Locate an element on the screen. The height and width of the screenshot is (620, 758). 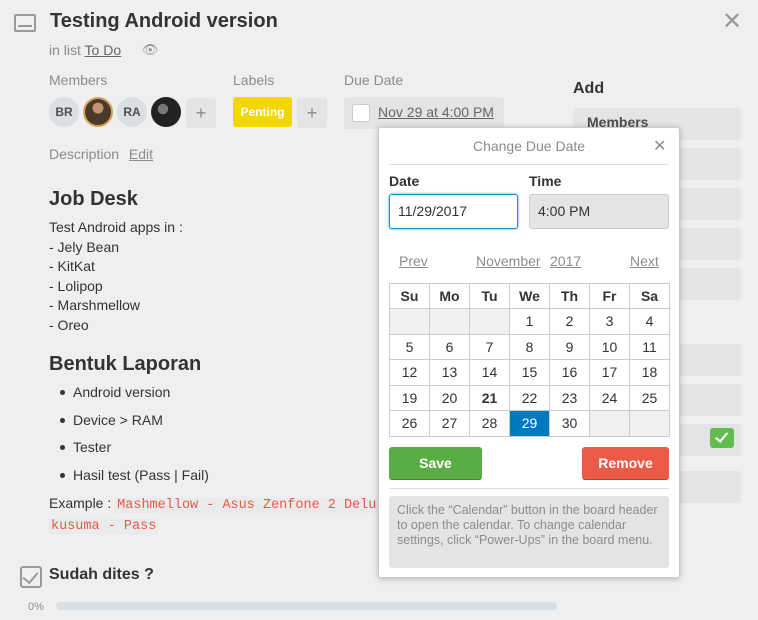
calendar-week: 1234 is located at coordinates (529, 321).